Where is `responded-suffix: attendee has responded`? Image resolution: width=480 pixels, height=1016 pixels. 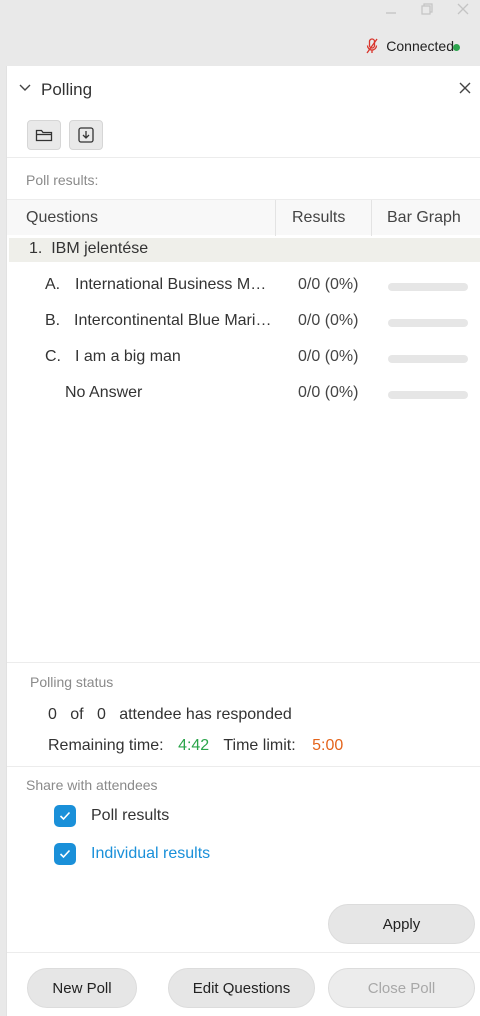 responded-suffix: attendee has responded is located at coordinates (205, 714).